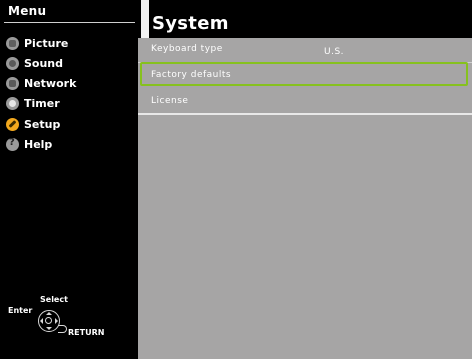  Describe the element at coordinates (44, 63) in the screenshot. I see `menu-item-label: Sound` at that location.